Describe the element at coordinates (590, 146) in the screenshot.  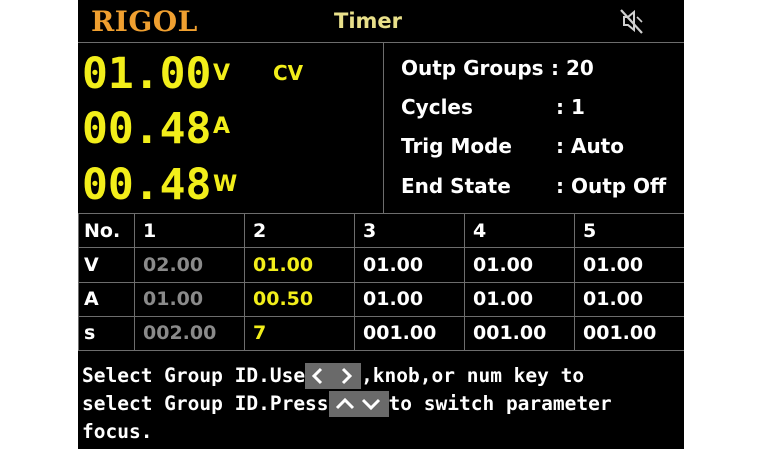
I see `setting-value: : Auto` at that location.